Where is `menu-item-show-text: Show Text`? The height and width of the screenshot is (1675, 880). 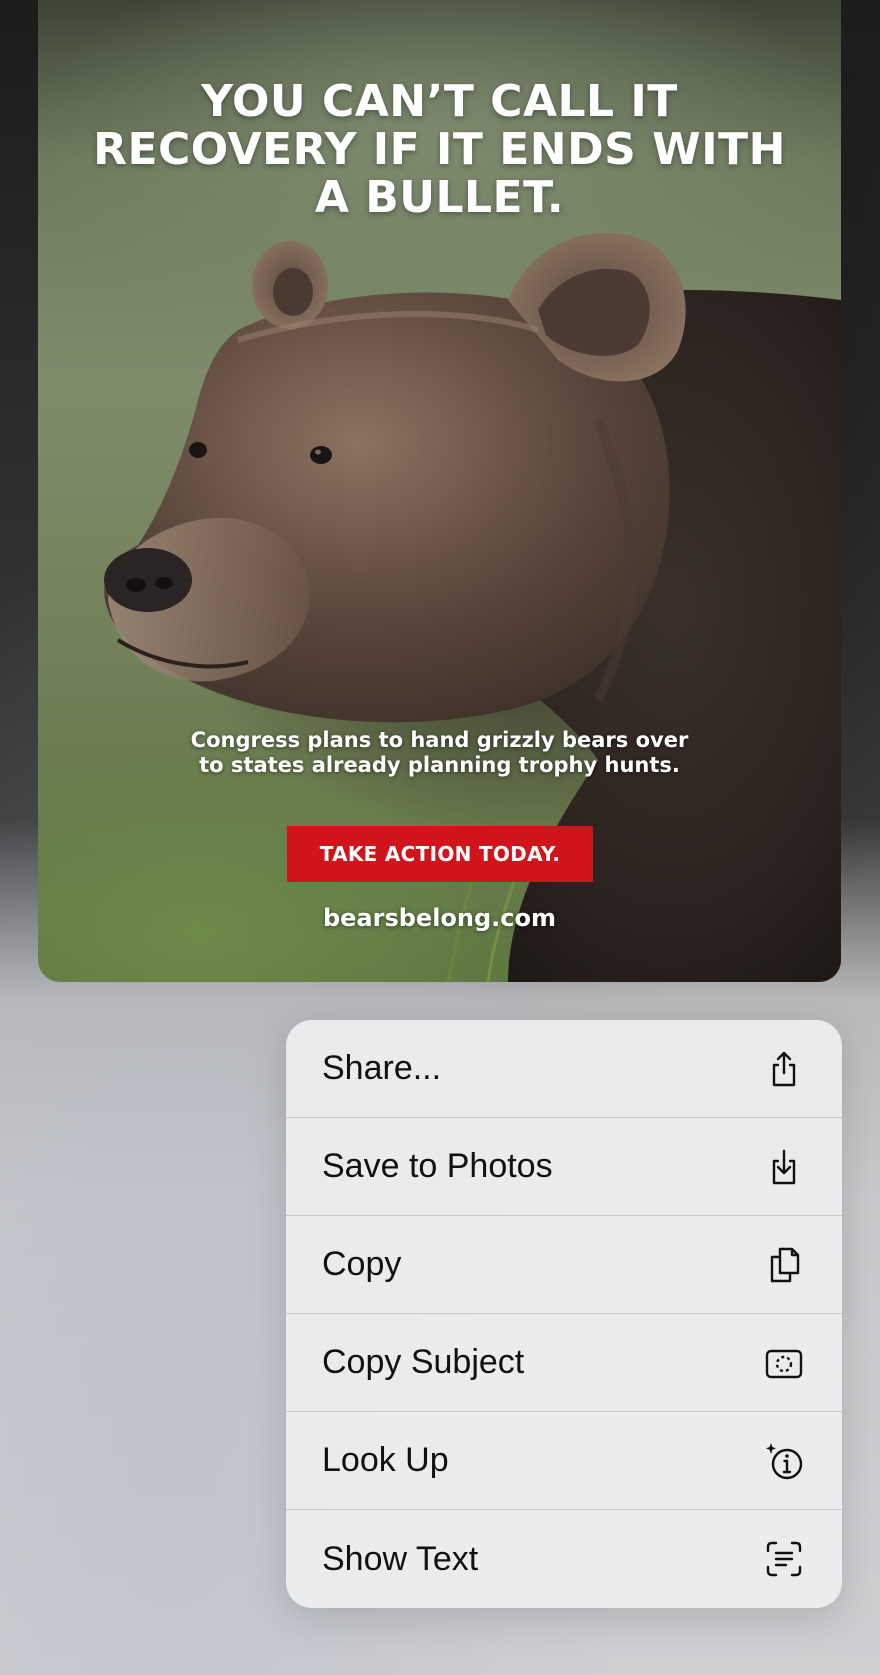 menu-item-show-text: Show Text is located at coordinates (564, 1559).